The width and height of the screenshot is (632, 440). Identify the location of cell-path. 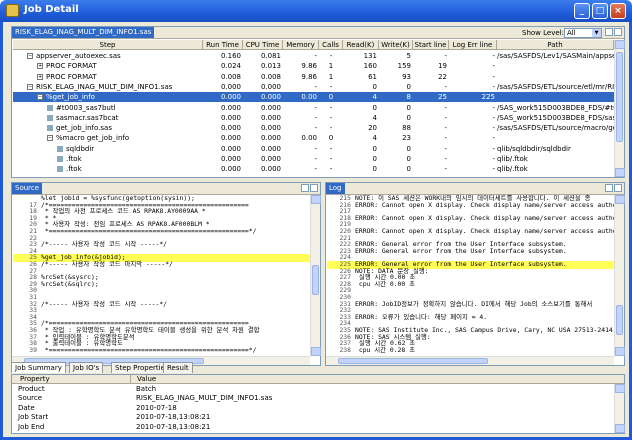
(555, 66).